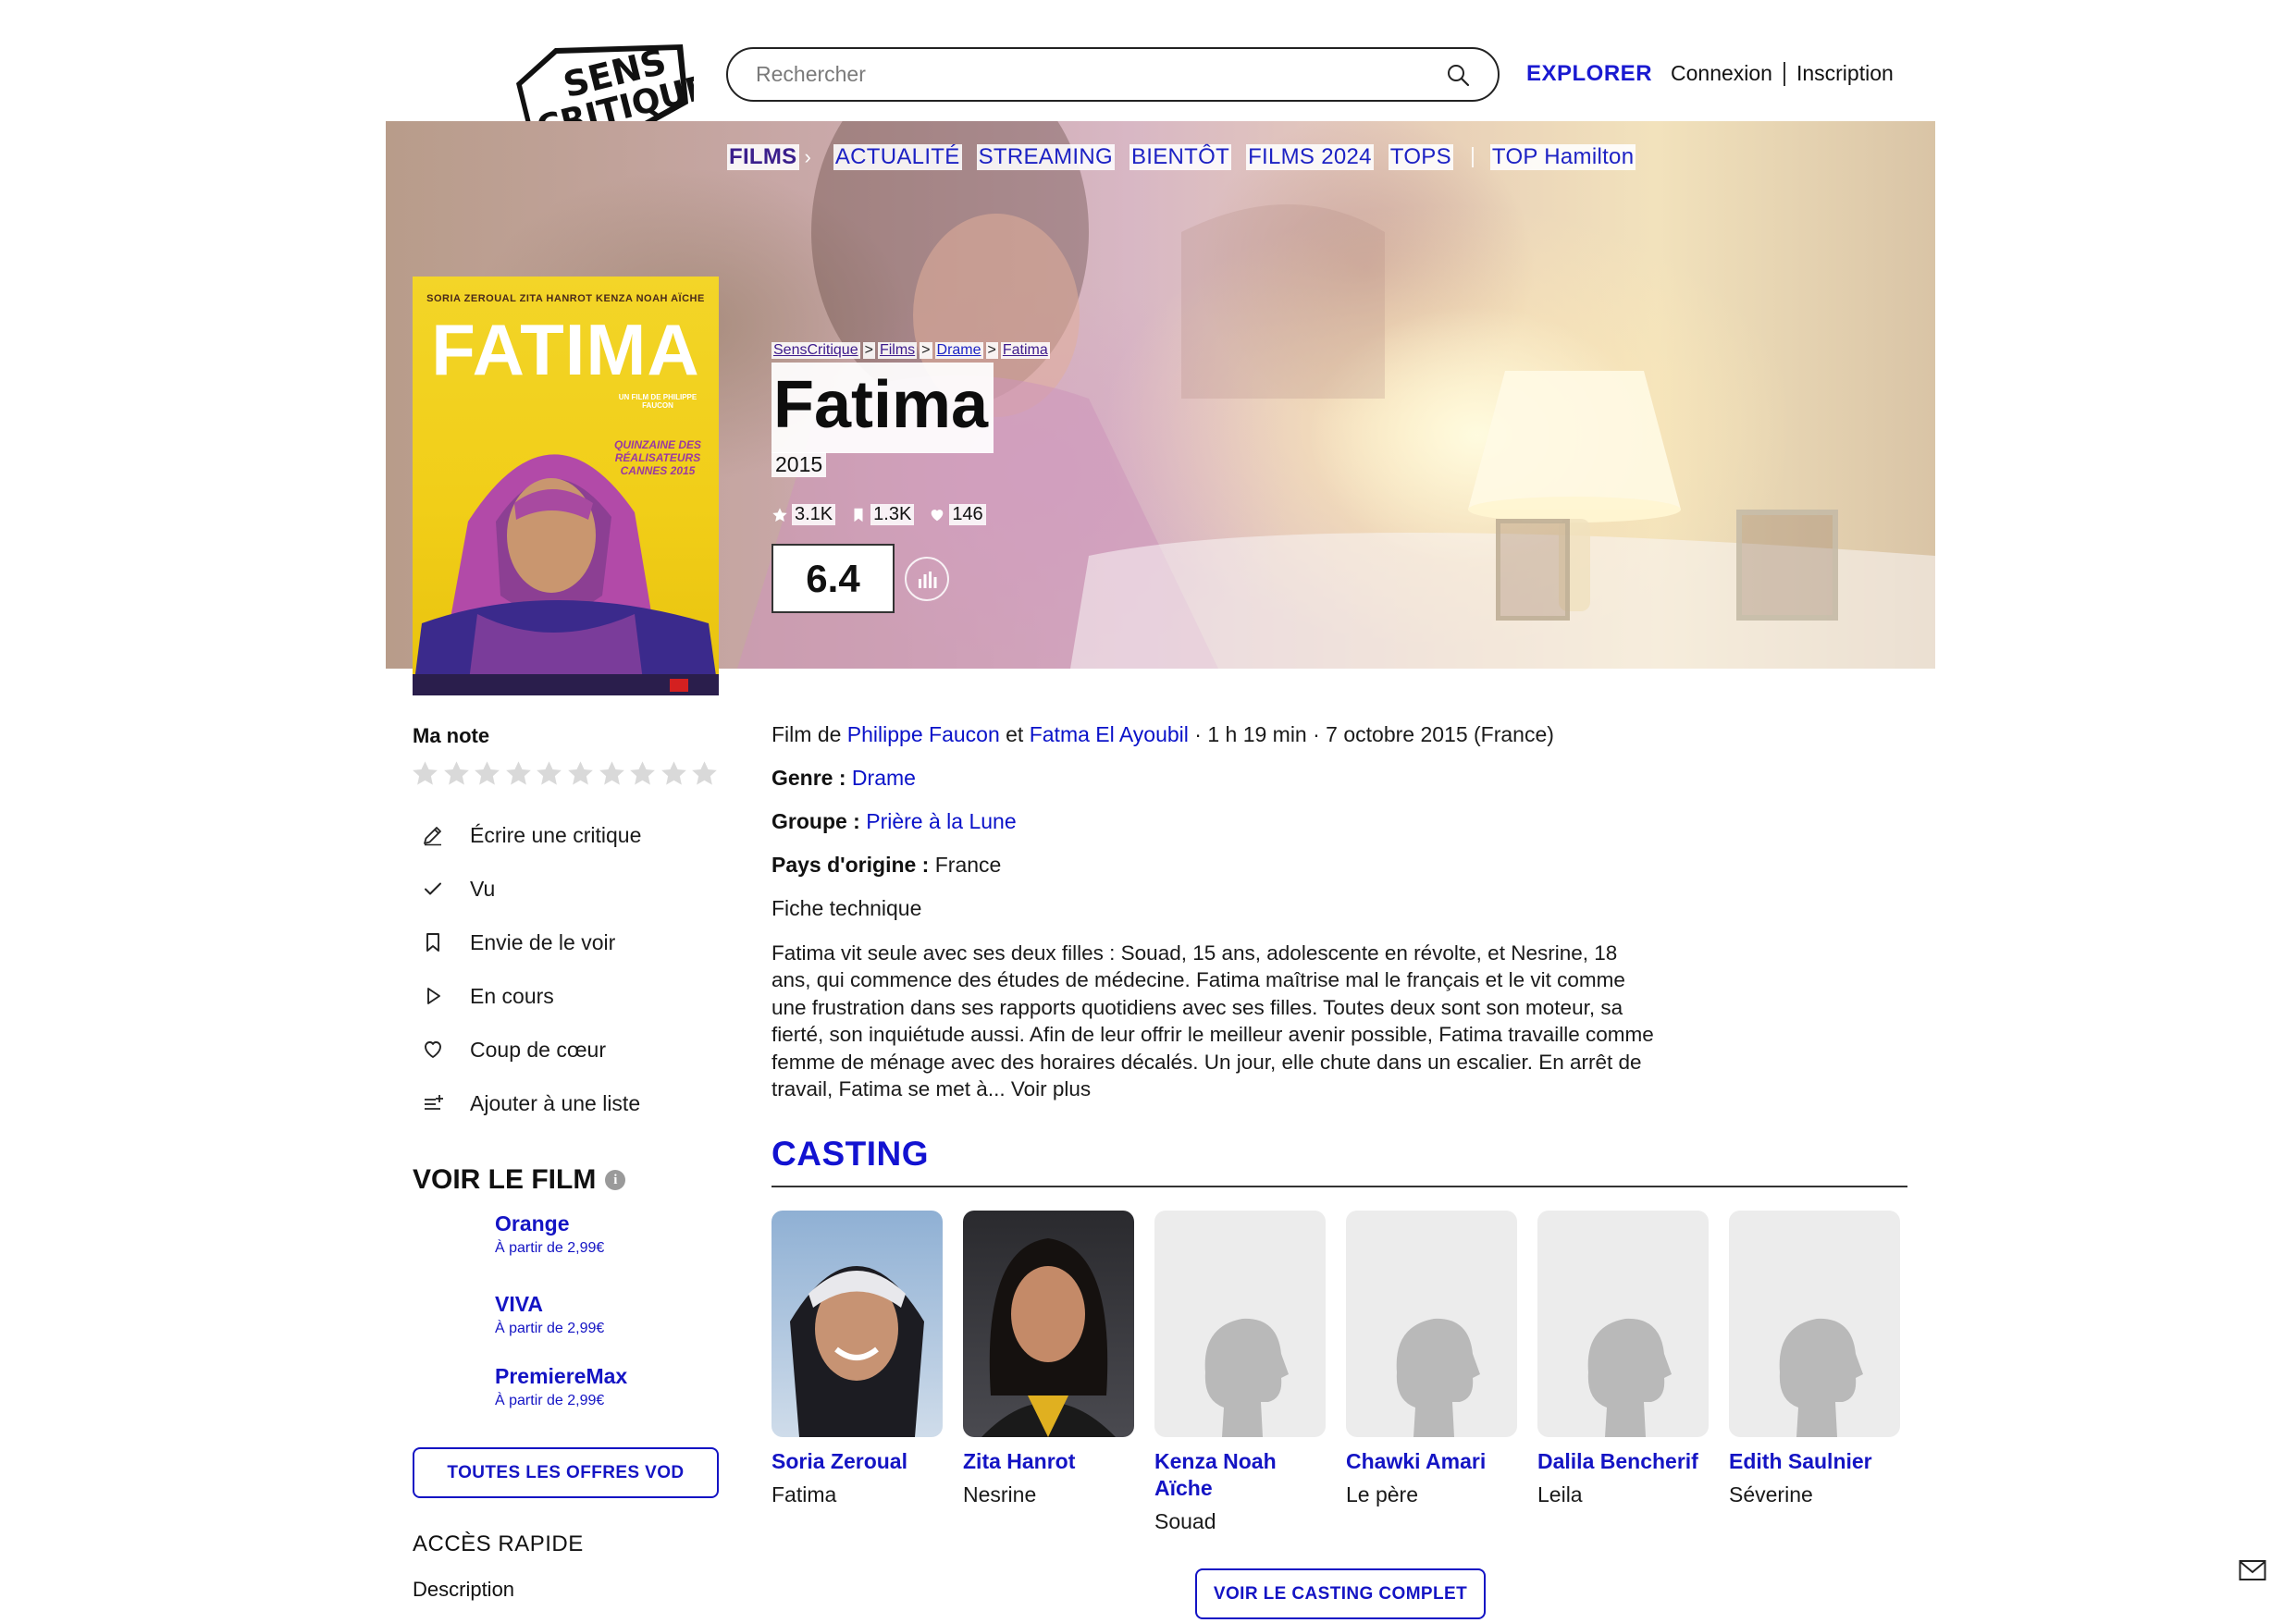 Image resolution: width=2296 pixels, height=1623 pixels. I want to click on action-wishlist: Envie de le voir, so click(517, 942).